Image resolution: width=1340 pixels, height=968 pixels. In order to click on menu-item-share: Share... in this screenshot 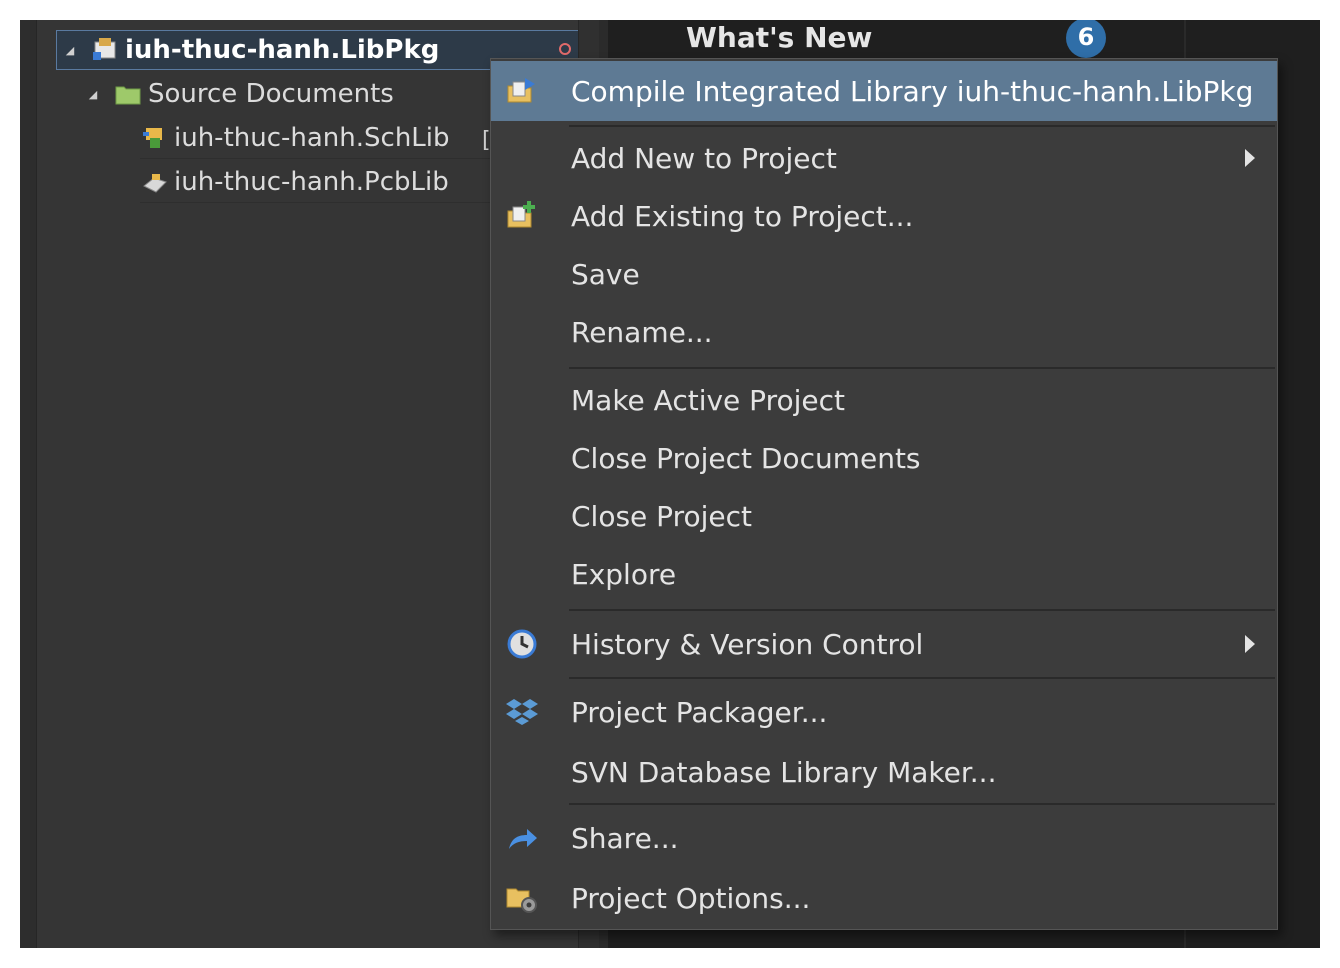, I will do `click(884, 838)`.